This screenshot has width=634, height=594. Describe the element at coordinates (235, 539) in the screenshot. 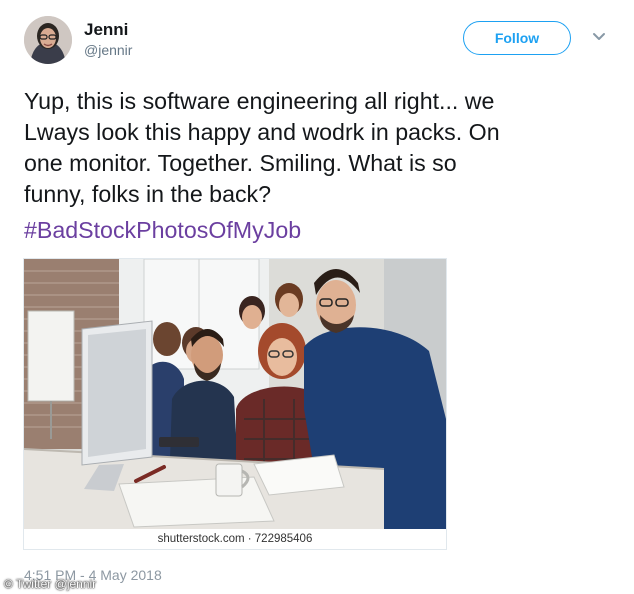

I see `photo-caption: shutterstock.com · 722985406` at that location.